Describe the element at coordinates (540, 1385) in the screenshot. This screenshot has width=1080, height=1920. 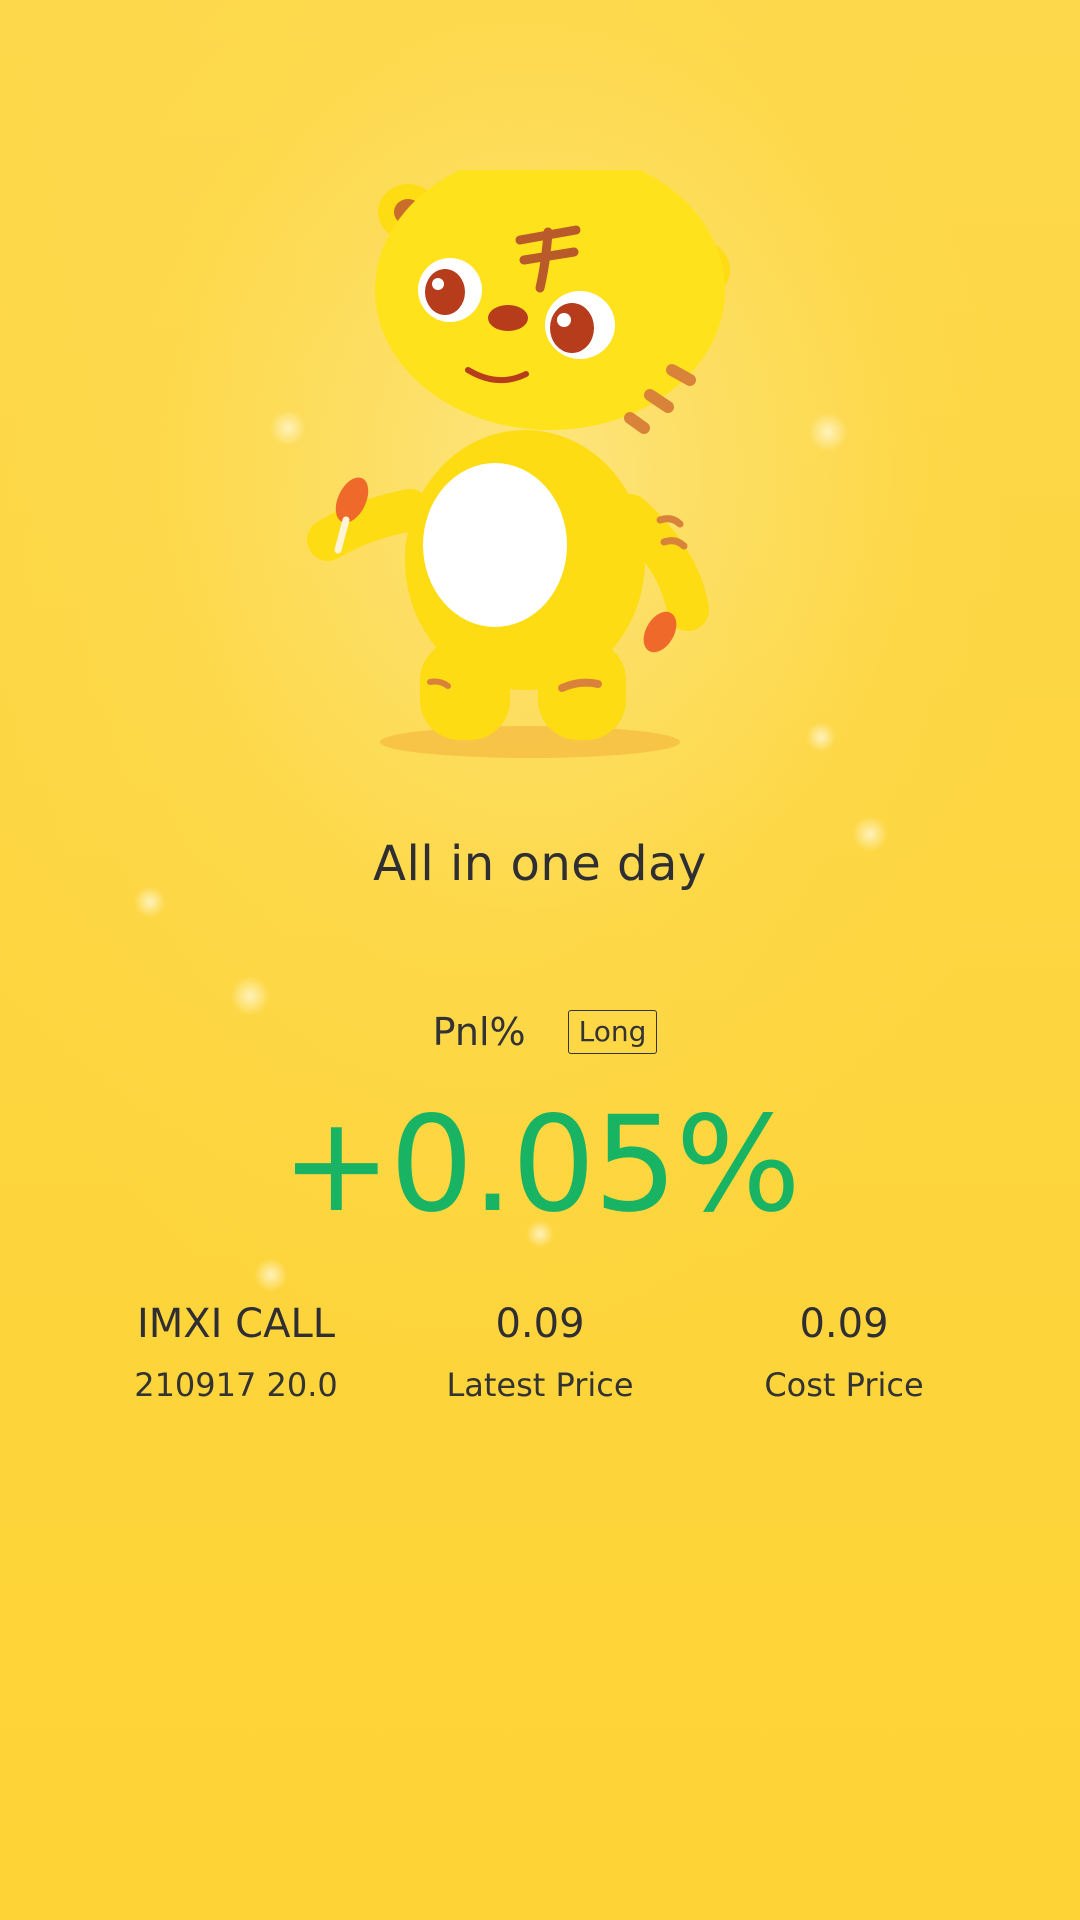
I see `latest-price-label: Latest Price` at that location.